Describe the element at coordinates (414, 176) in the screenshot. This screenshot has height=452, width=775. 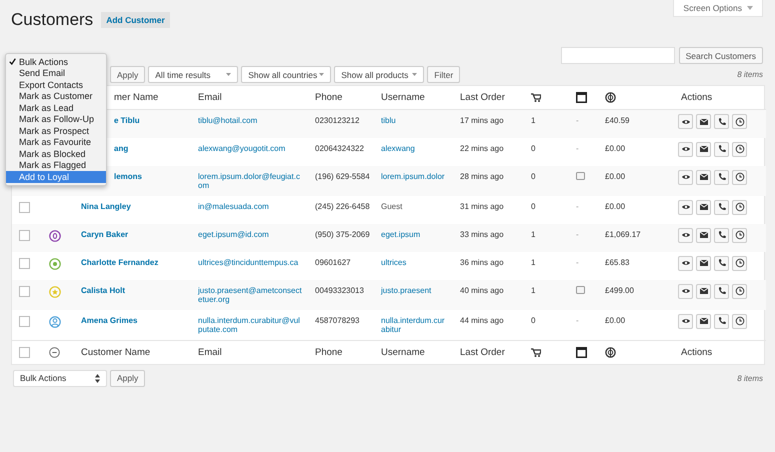
I see `username-link: lorem.ipsum.dolor` at that location.